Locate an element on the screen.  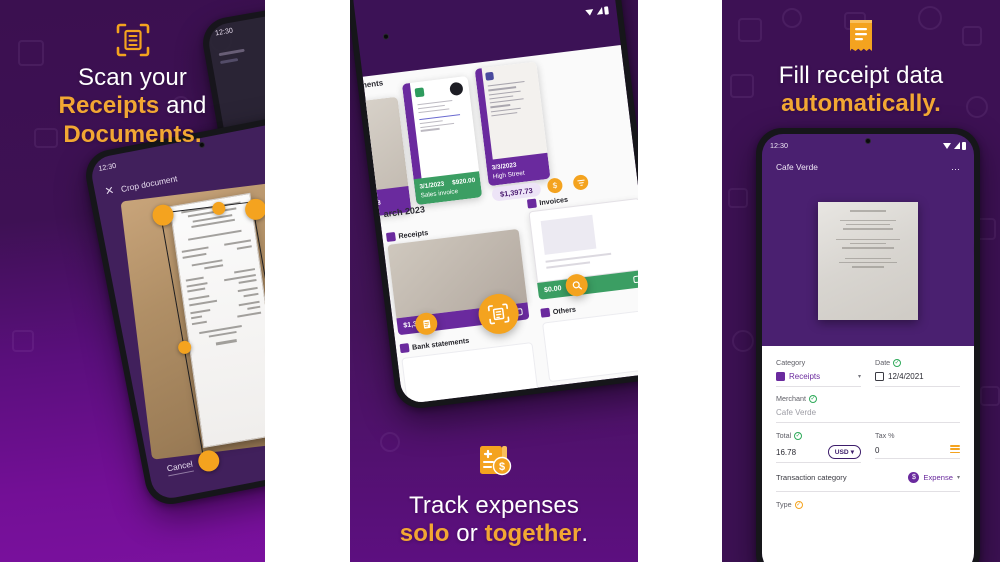
category-value-row: Receipts ▾ is located at coordinates (818, 379).